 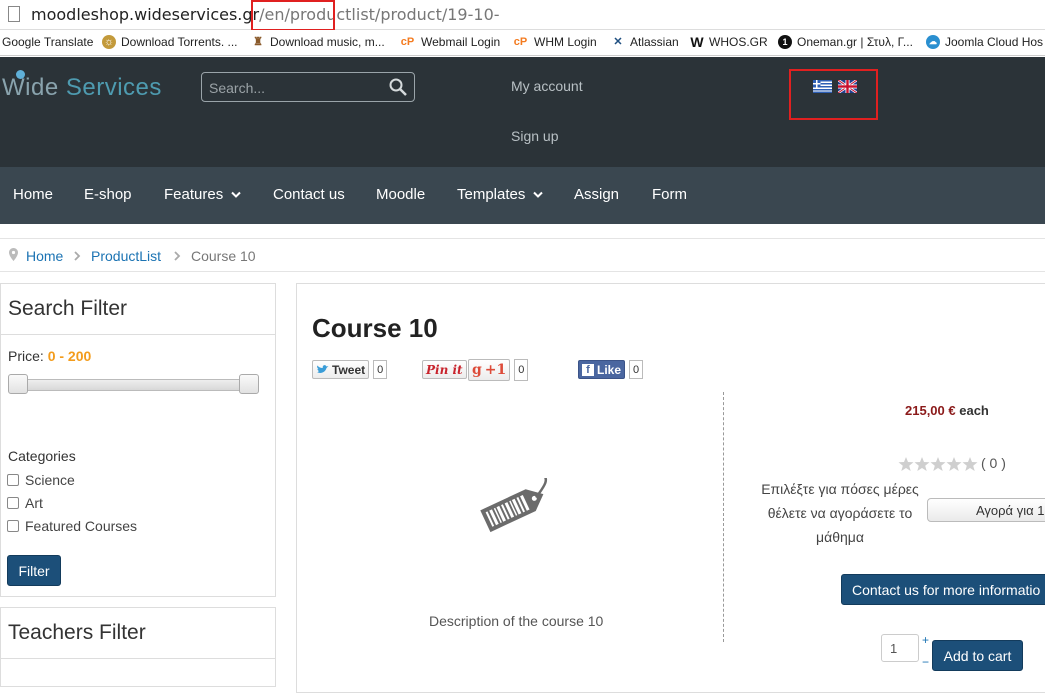 I want to click on url-host: moodleshop.wideservices.gr, so click(x=145, y=14).